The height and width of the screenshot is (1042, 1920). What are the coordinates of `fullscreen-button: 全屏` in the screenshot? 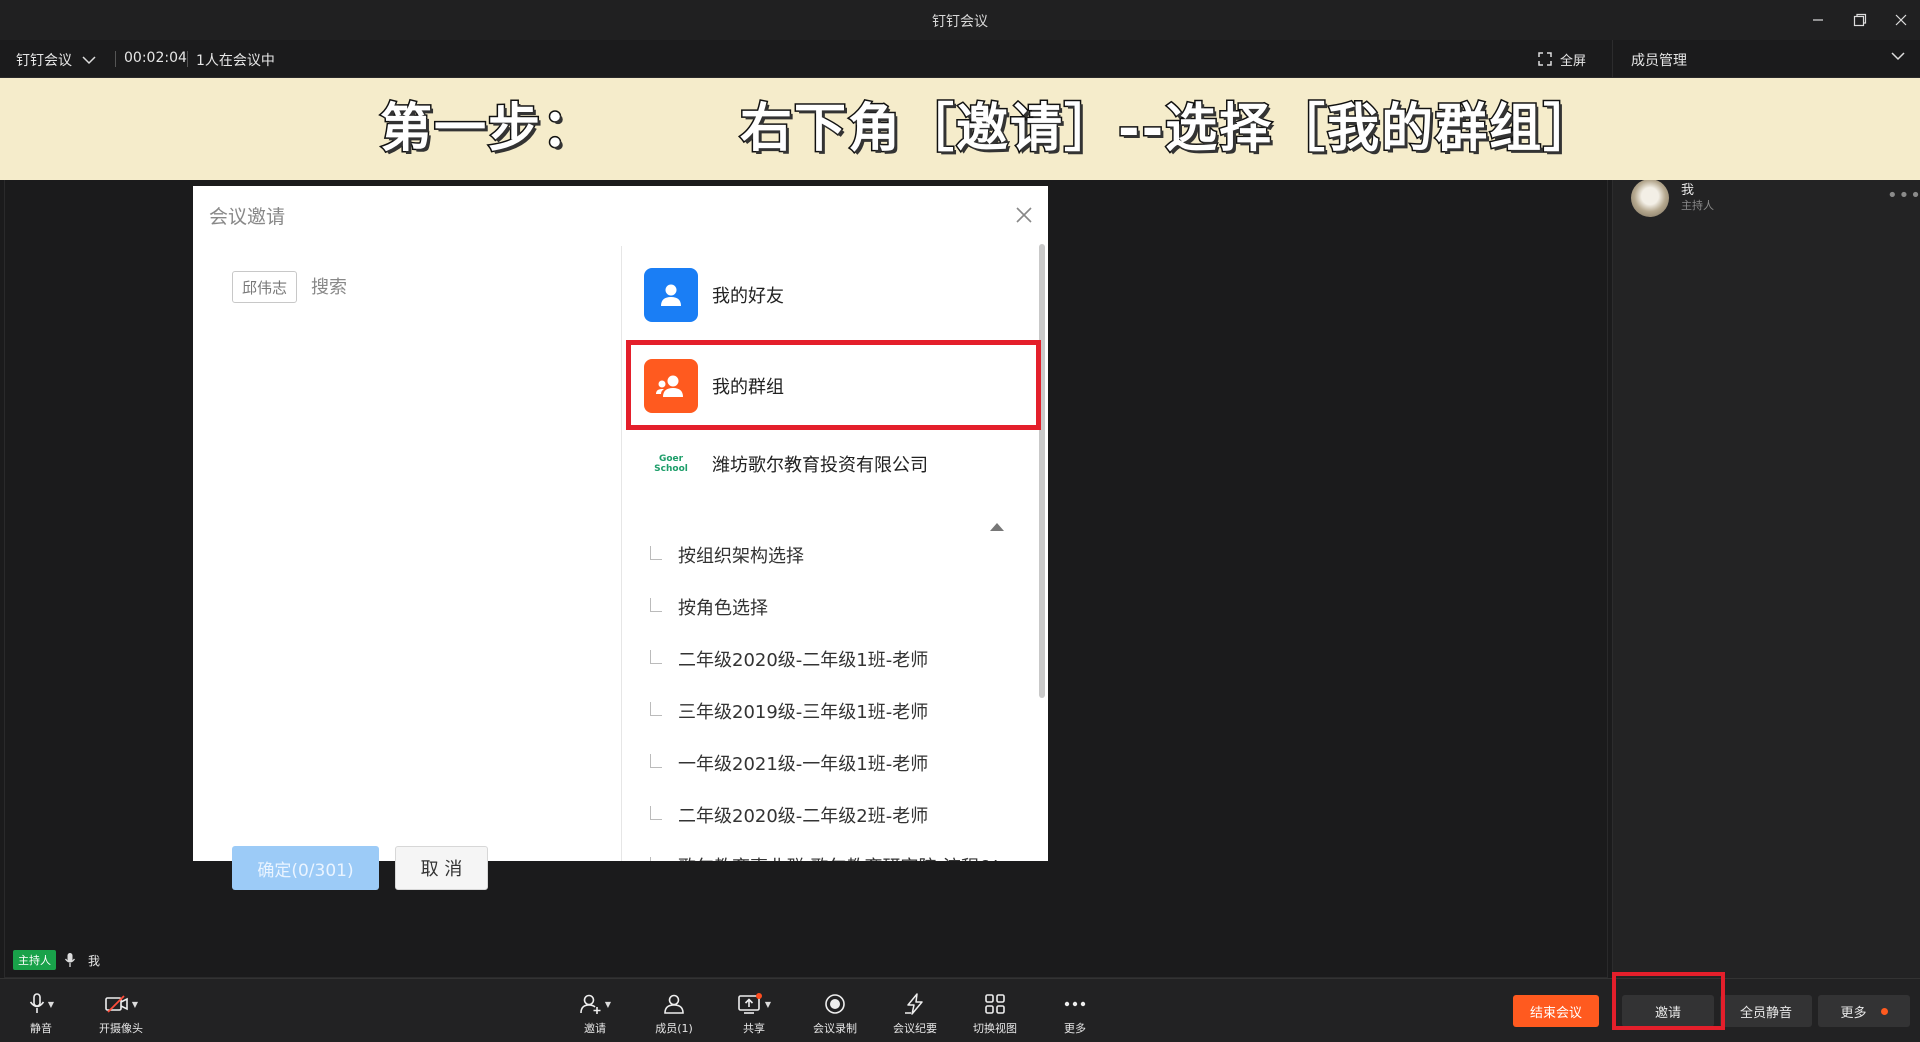 It's located at (1562, 59).